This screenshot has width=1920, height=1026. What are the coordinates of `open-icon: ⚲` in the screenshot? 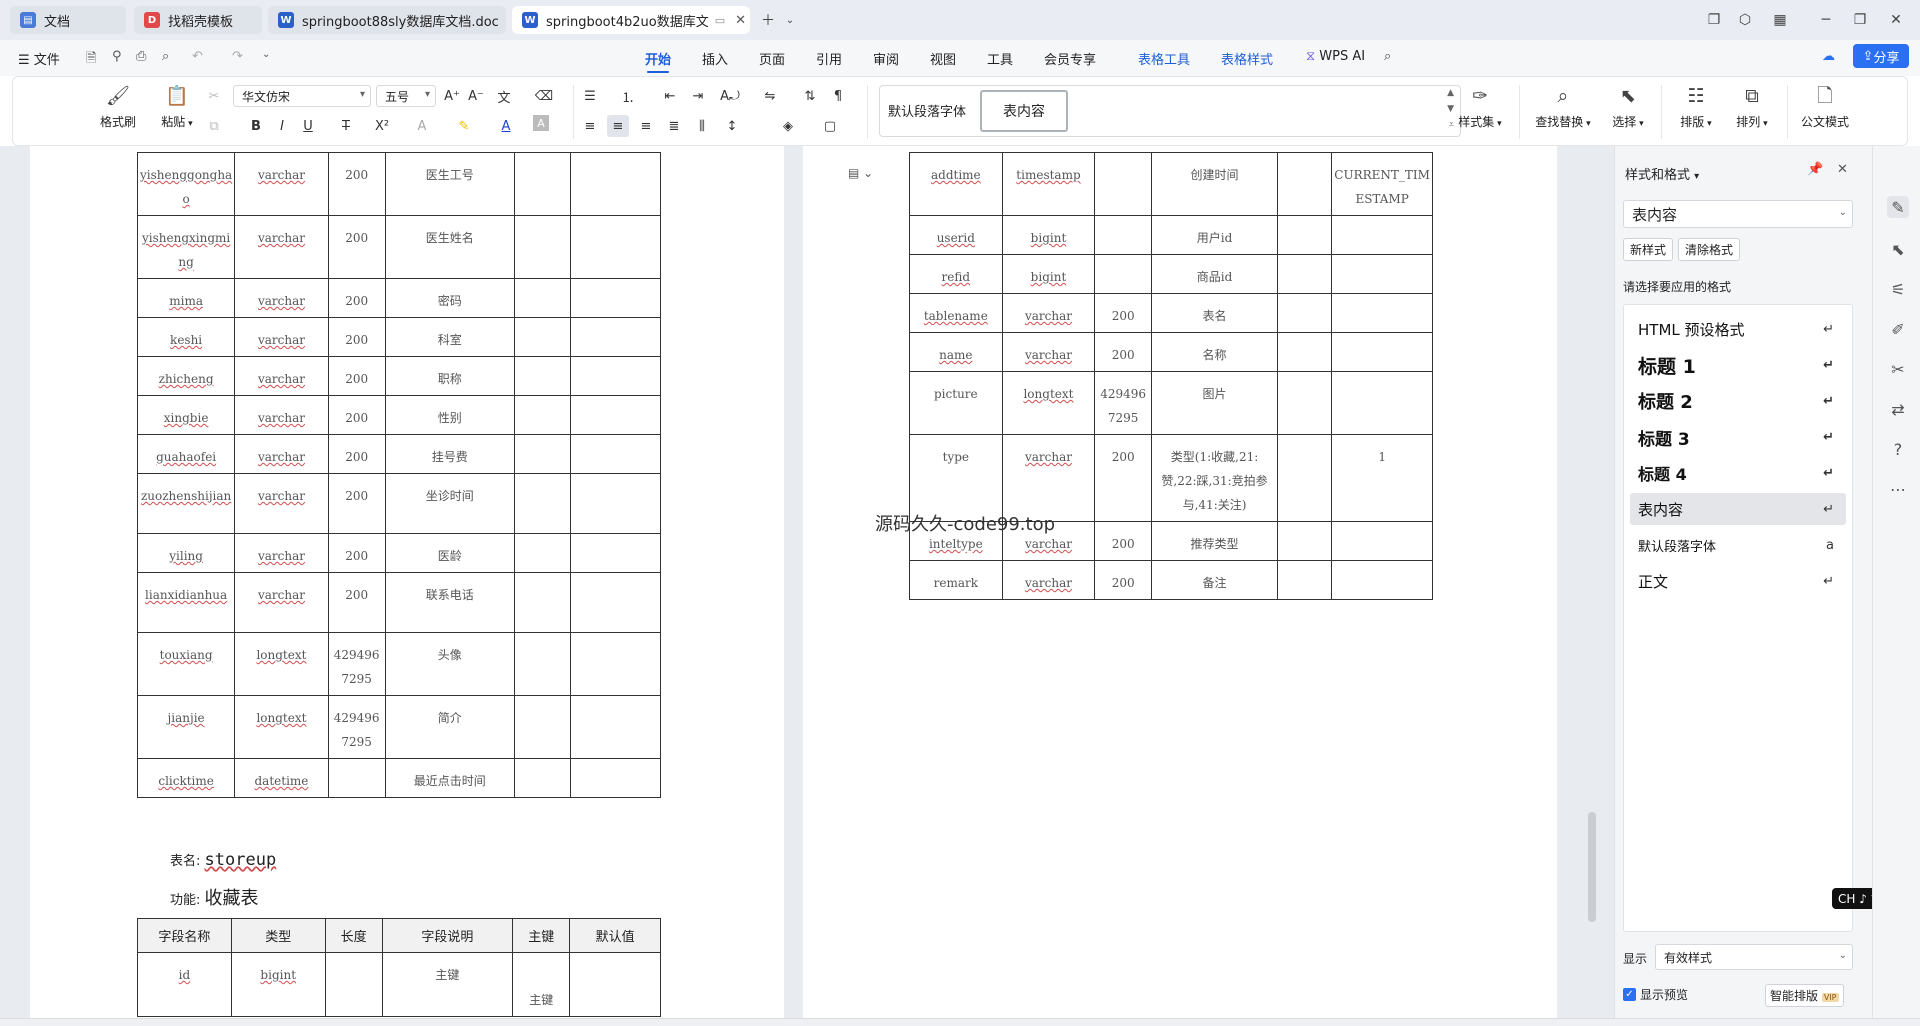 It's located at (117, 56).